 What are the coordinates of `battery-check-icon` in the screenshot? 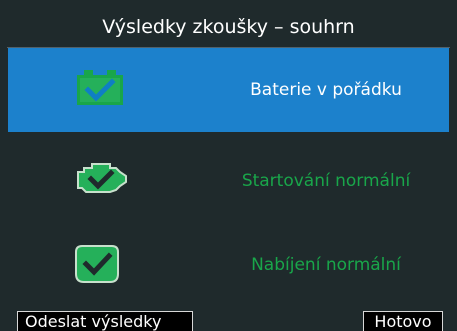 It's located at (100, 90).